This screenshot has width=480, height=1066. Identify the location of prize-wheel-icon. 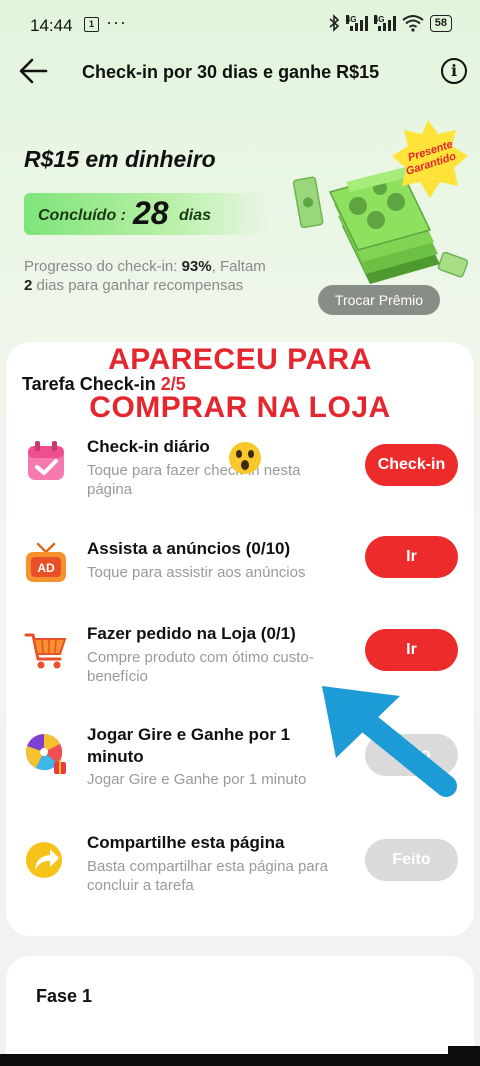
(46, 754).